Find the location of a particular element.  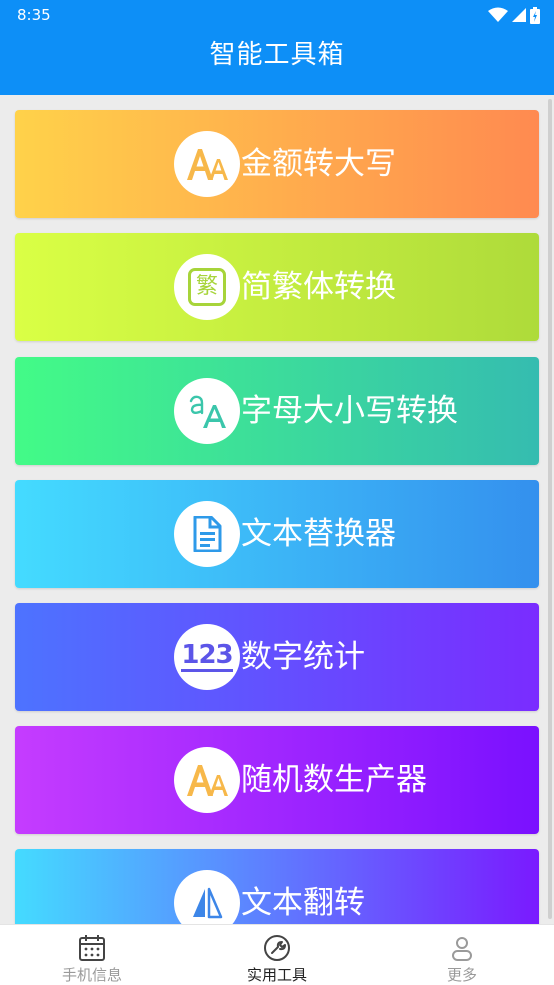

nav-label: 更多 is located at coordinates (461, 975).